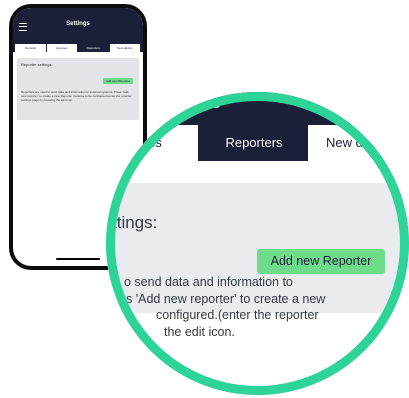 This screenshot has height=398, width=409. Describe the element at coordinates (222, 100) in the screenshot. I see `zoom-page-title: gs` at that location.